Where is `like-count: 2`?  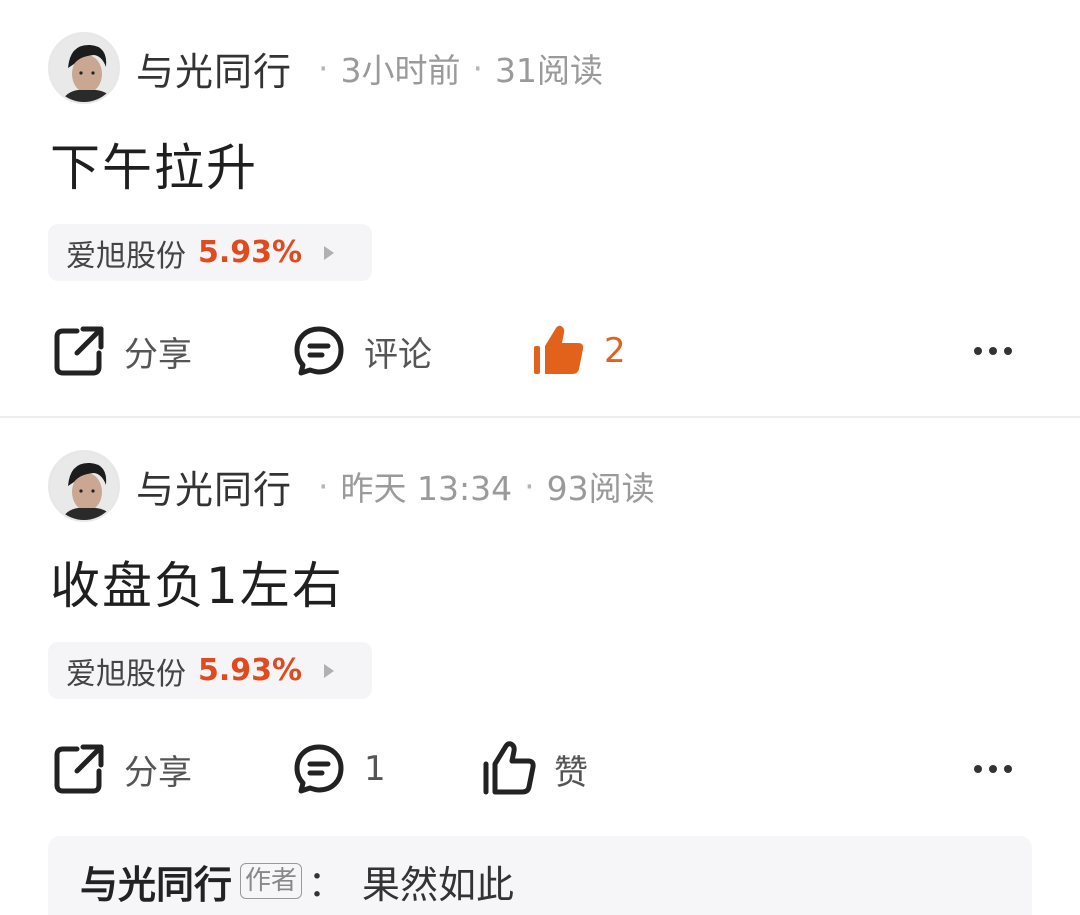 like-count: 2 is located at coordinates (615, 351).